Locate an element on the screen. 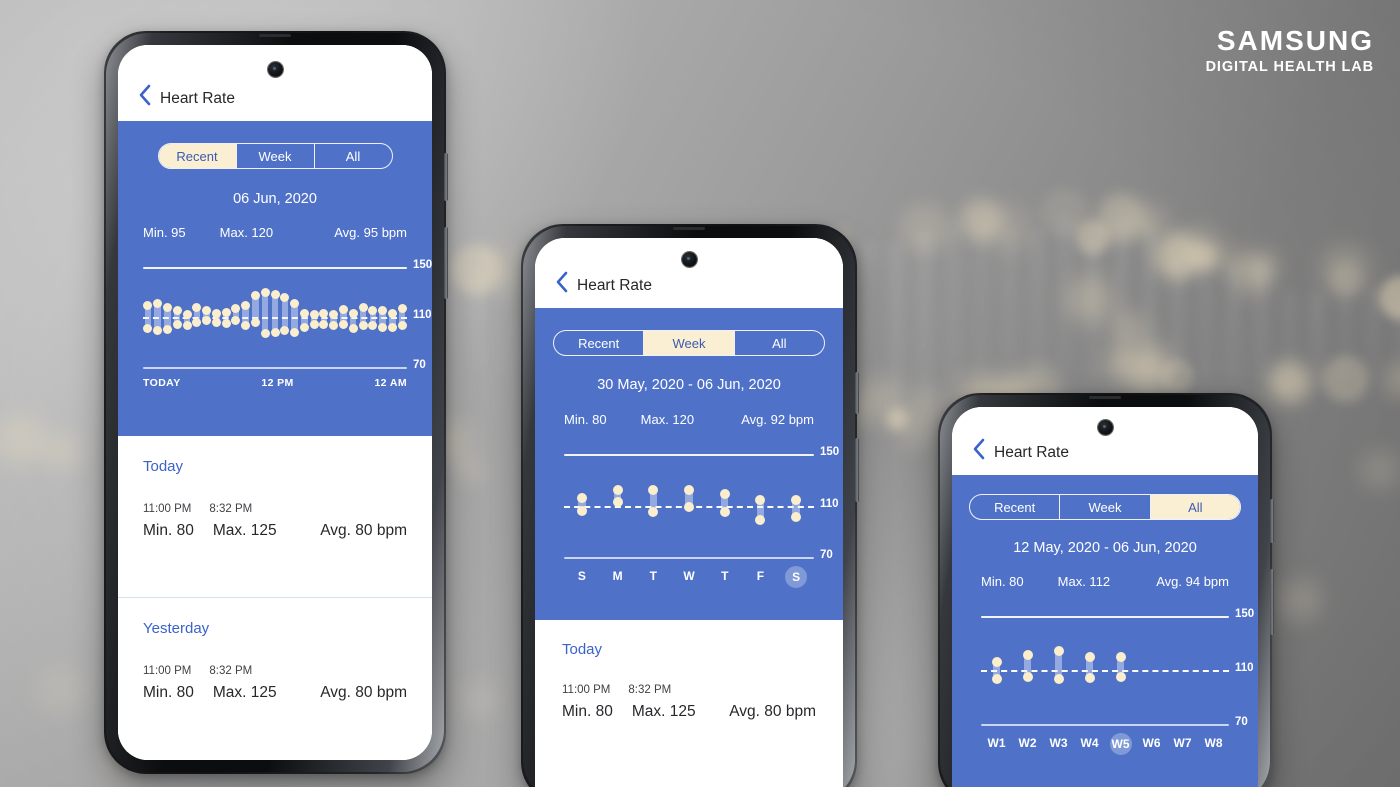  y-axis-tick-label: 110 is located at coordinates (422, 315).